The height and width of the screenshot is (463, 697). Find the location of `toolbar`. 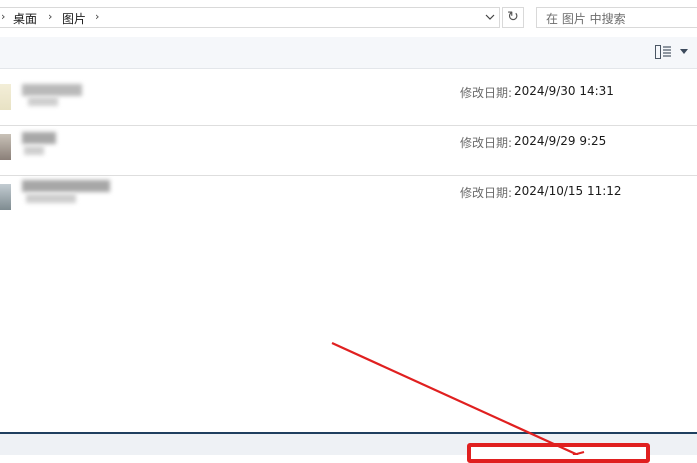

toolbar is located at coordinates (348, 53).